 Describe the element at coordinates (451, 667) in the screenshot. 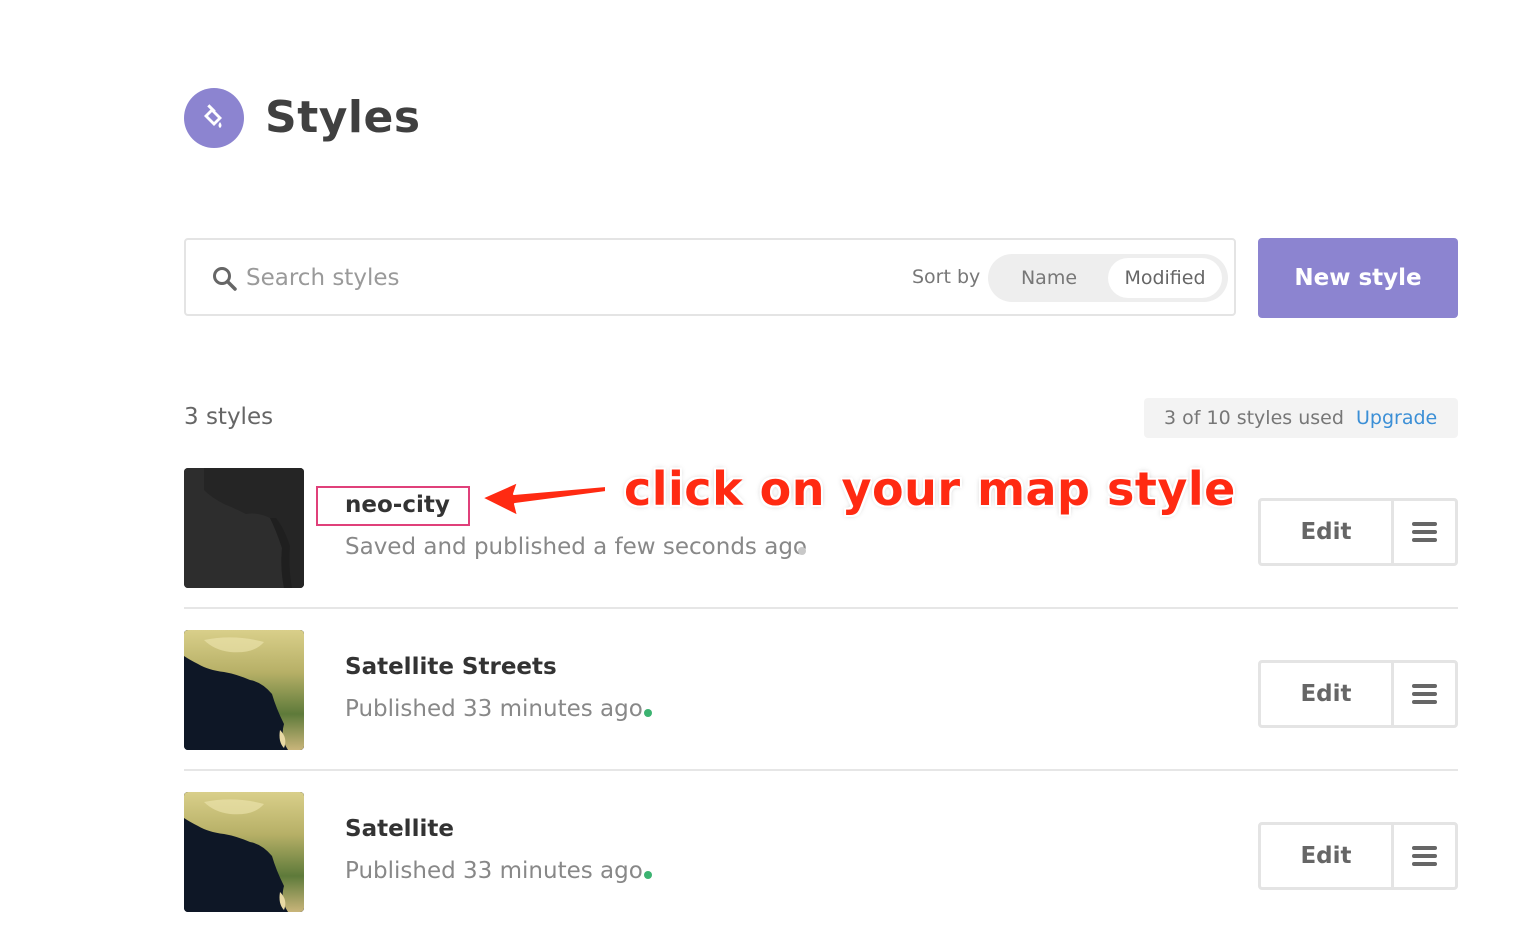

I see `style-name: Satellite Streets` at that location.